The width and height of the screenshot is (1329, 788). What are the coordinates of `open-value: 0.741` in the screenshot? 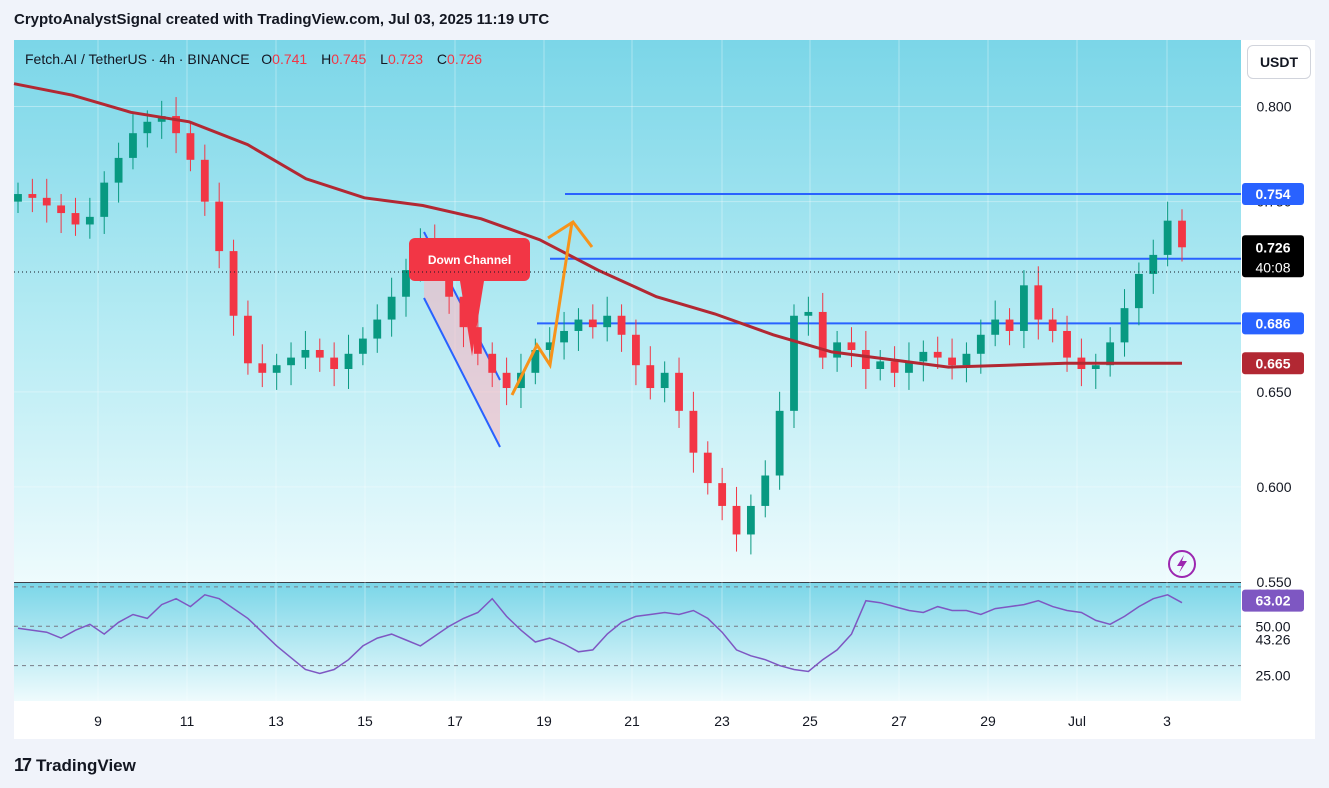 It's located at (290, 59).